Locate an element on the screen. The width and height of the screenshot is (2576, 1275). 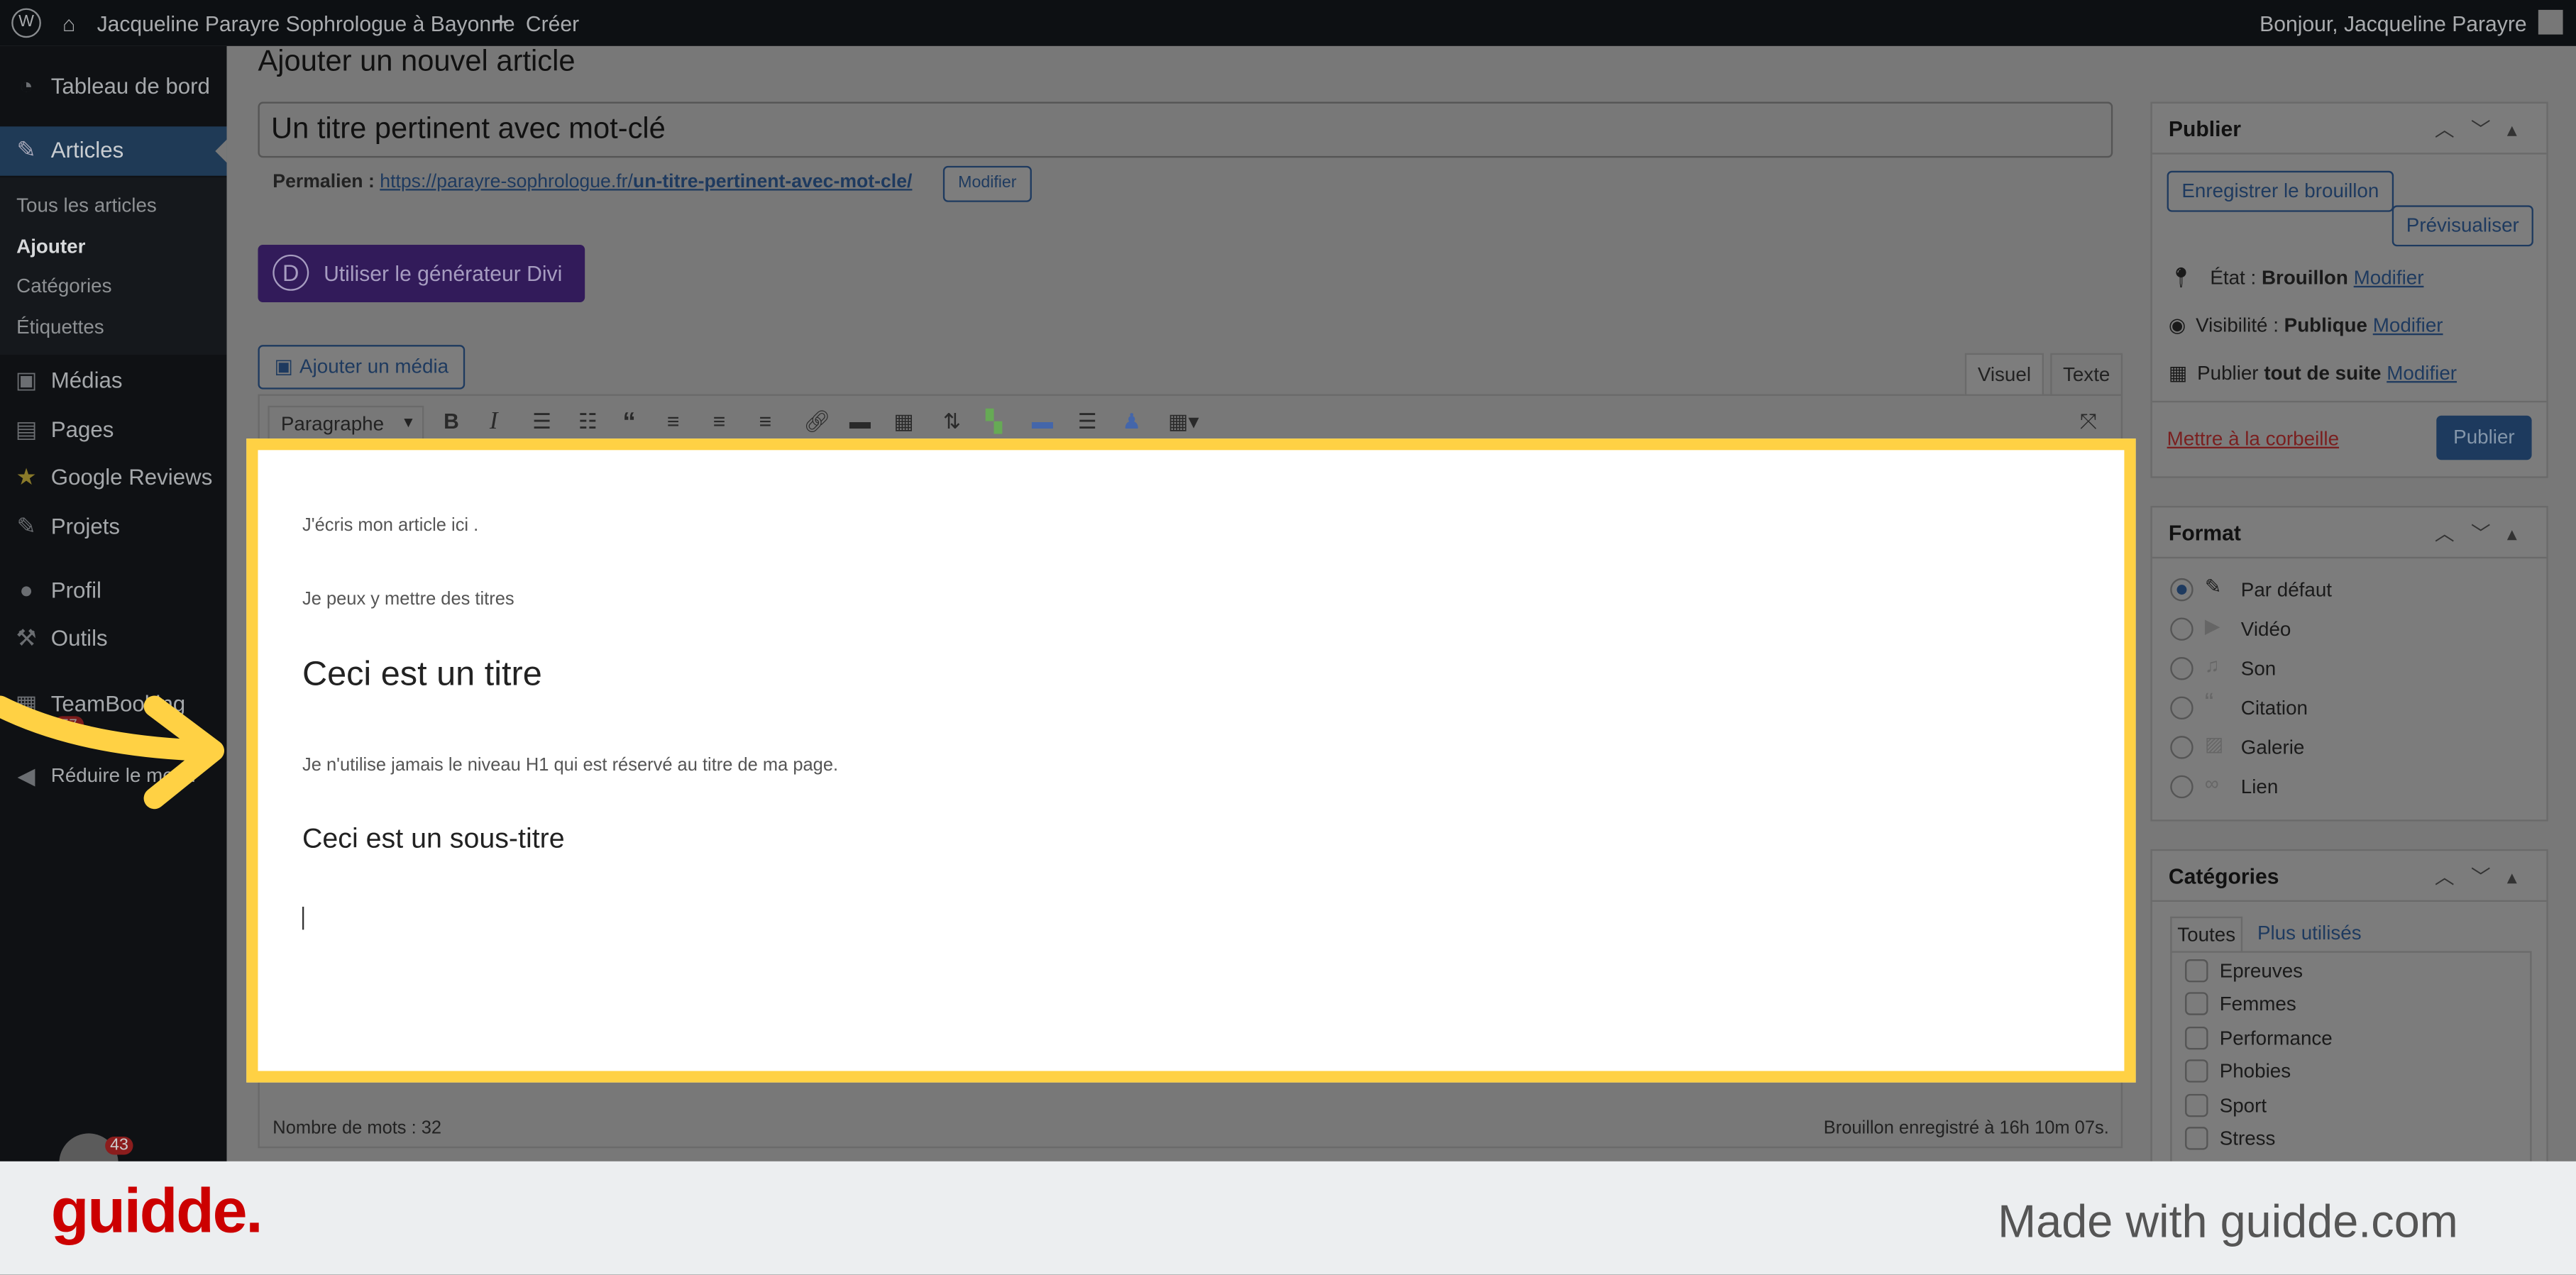
format-label: Galerie is located at coordinates (2272, 747).